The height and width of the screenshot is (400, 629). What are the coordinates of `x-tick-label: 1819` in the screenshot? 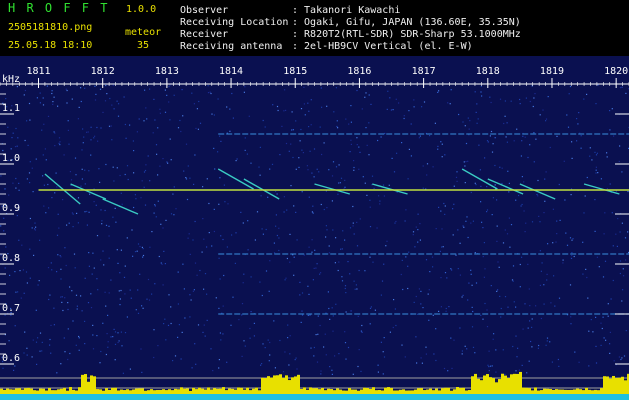 It's located at (552, 71).